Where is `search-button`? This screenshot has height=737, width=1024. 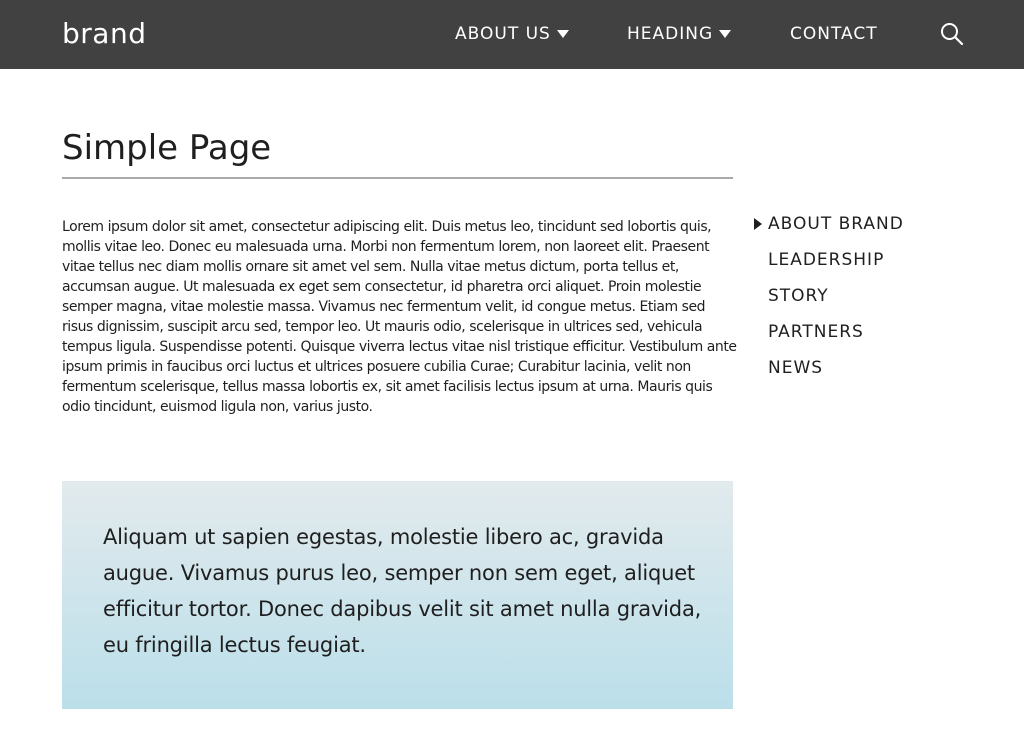
search-button is located at coordinates (952, 34).